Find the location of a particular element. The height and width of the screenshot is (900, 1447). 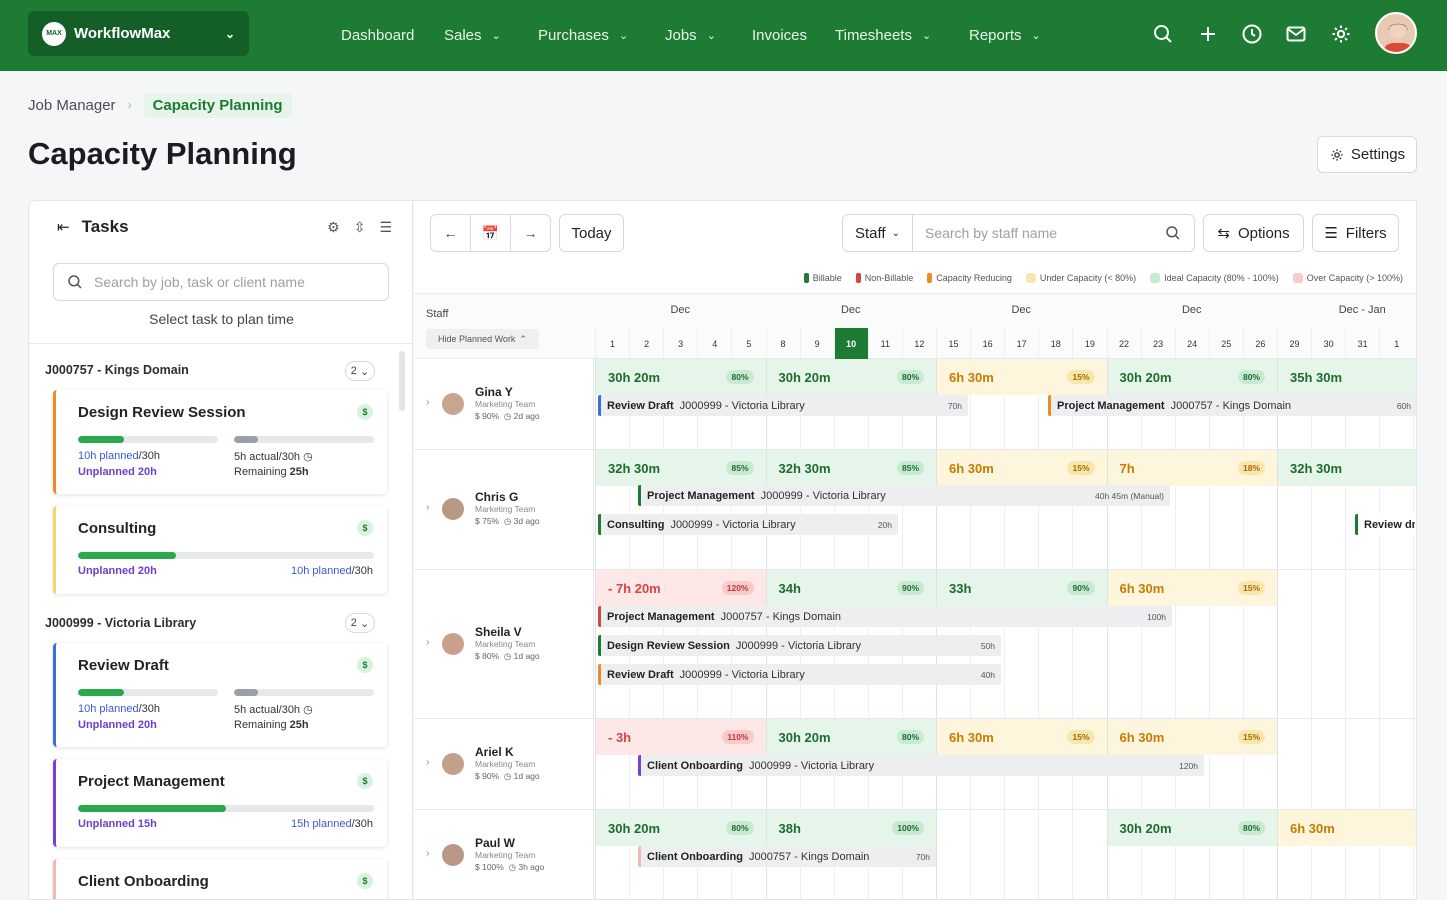

today-day-cell: 10 is located at coordinates (850, 344).